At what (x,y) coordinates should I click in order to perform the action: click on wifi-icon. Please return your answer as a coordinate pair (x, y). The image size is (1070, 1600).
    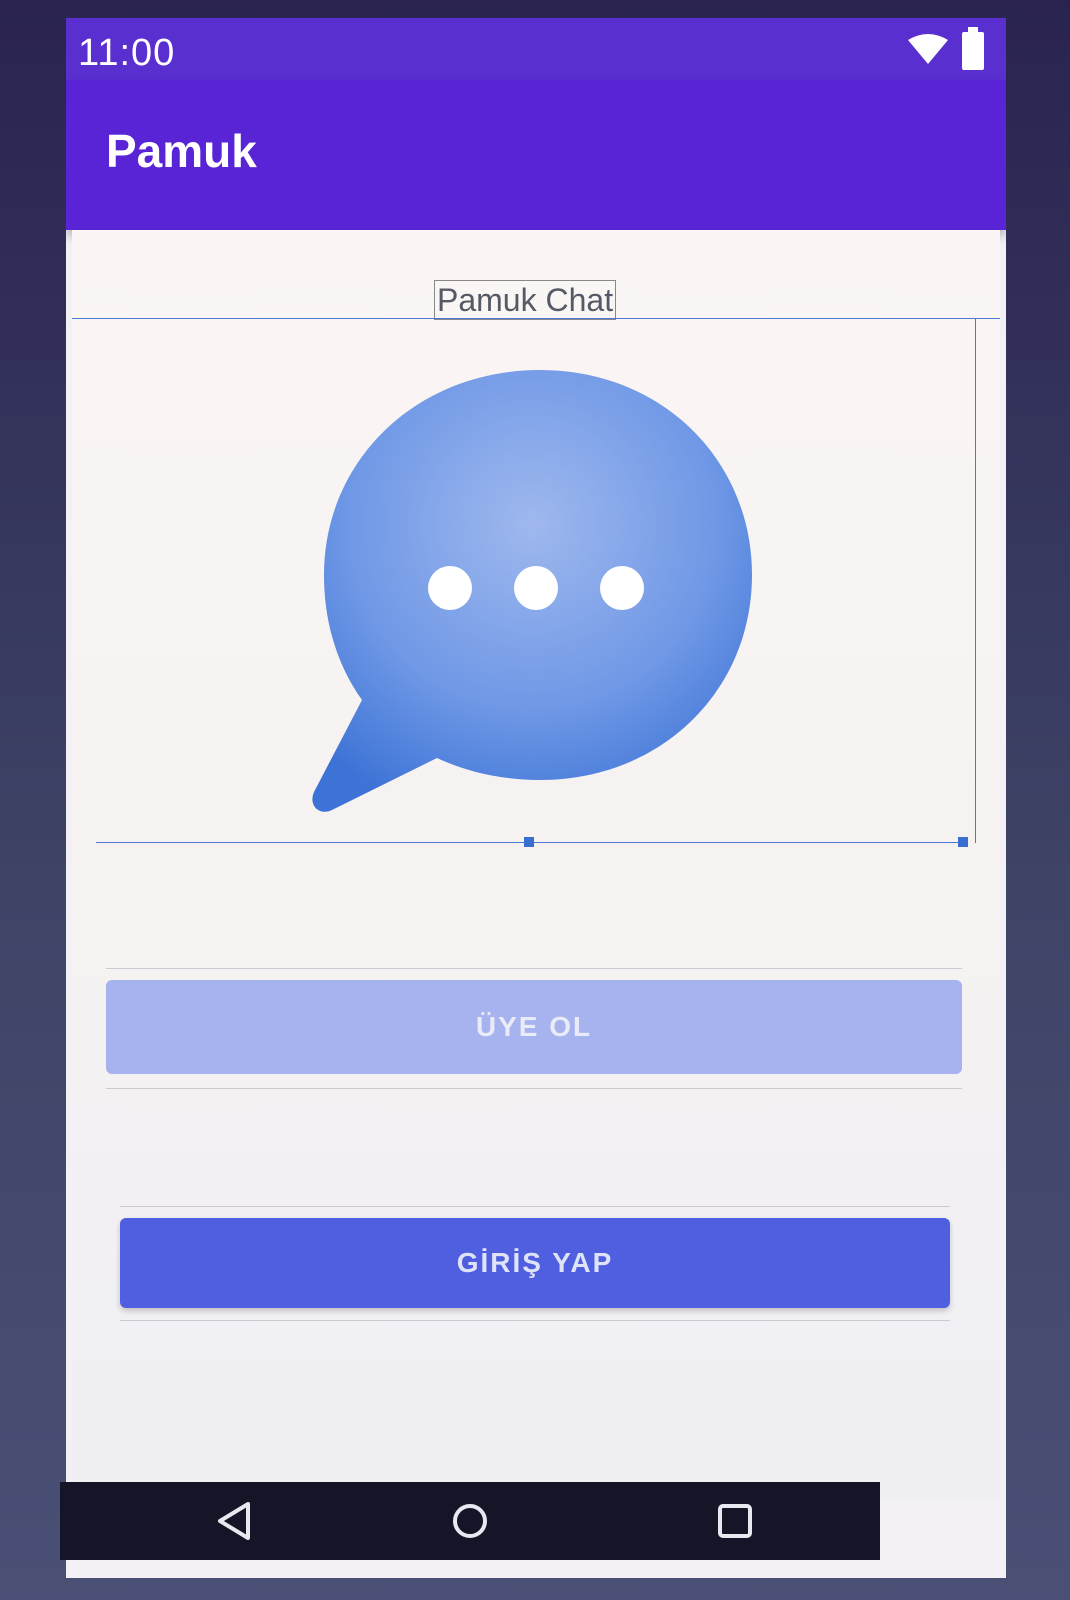
    Looking at the image, I should click on (928, 49).